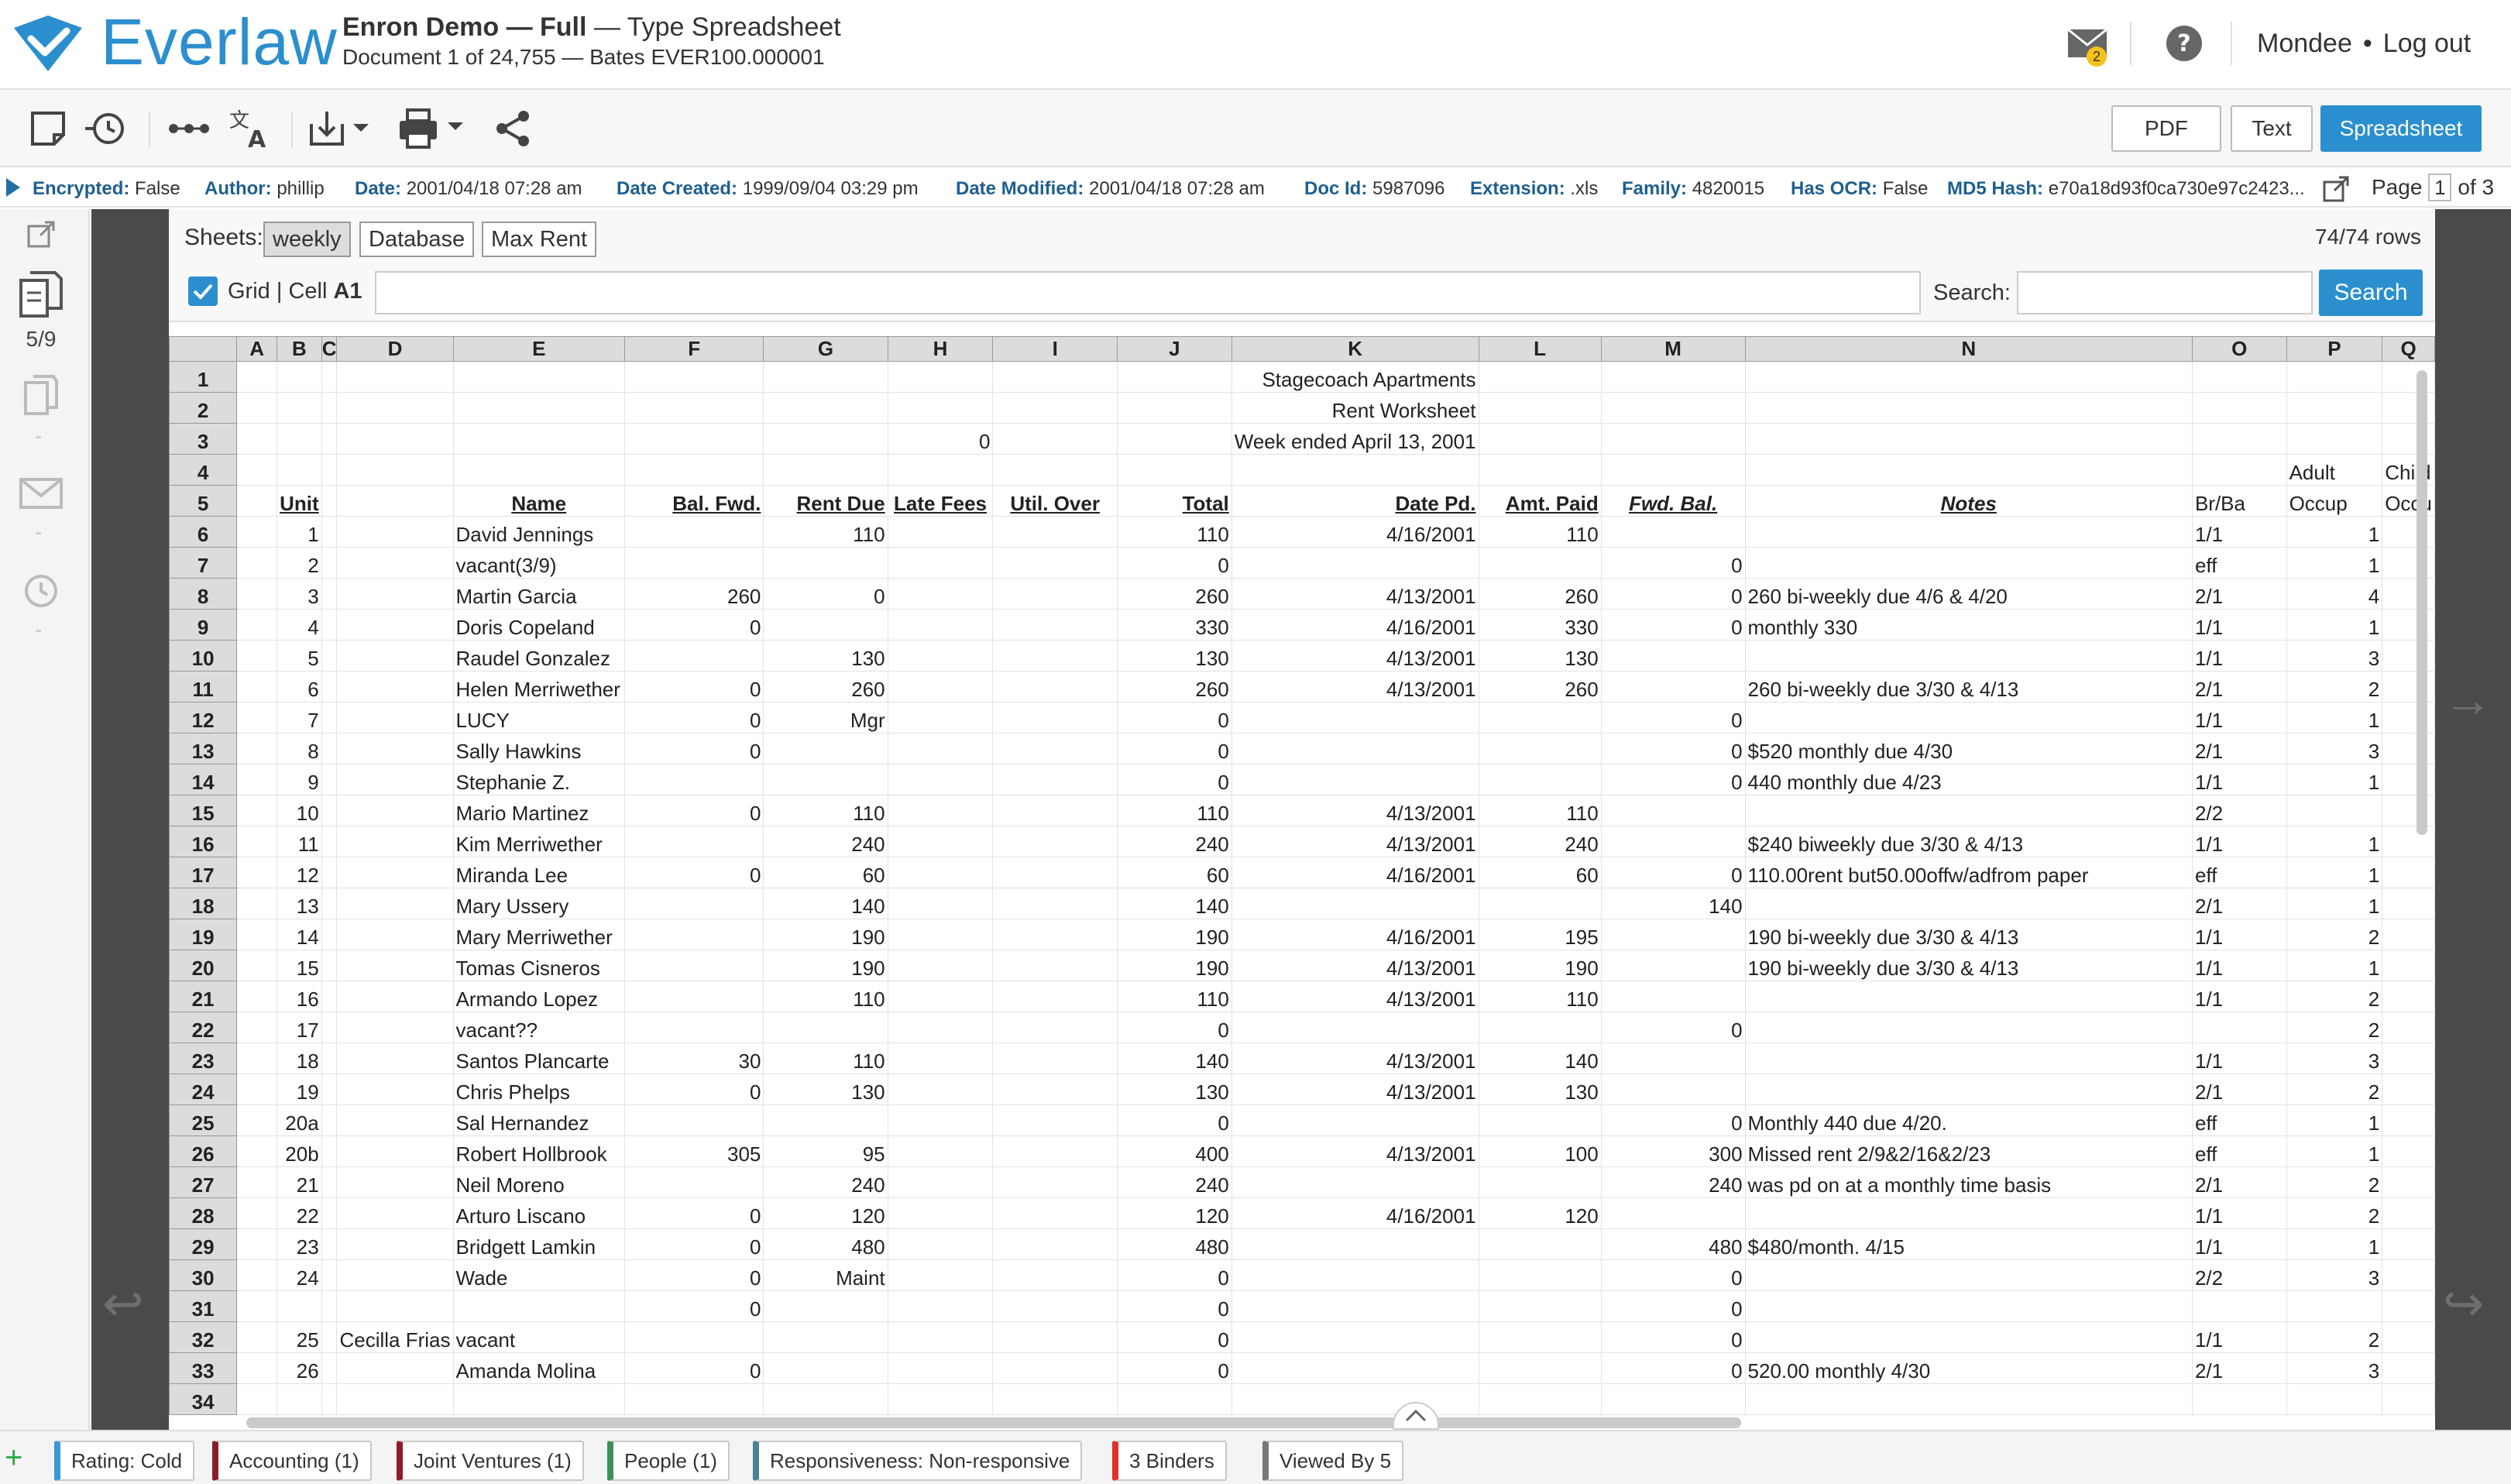  What do you see at coordinates (2408, 349) in the screenshot?
I see `column-header-q: Q` at bounding box center [2408, 349].